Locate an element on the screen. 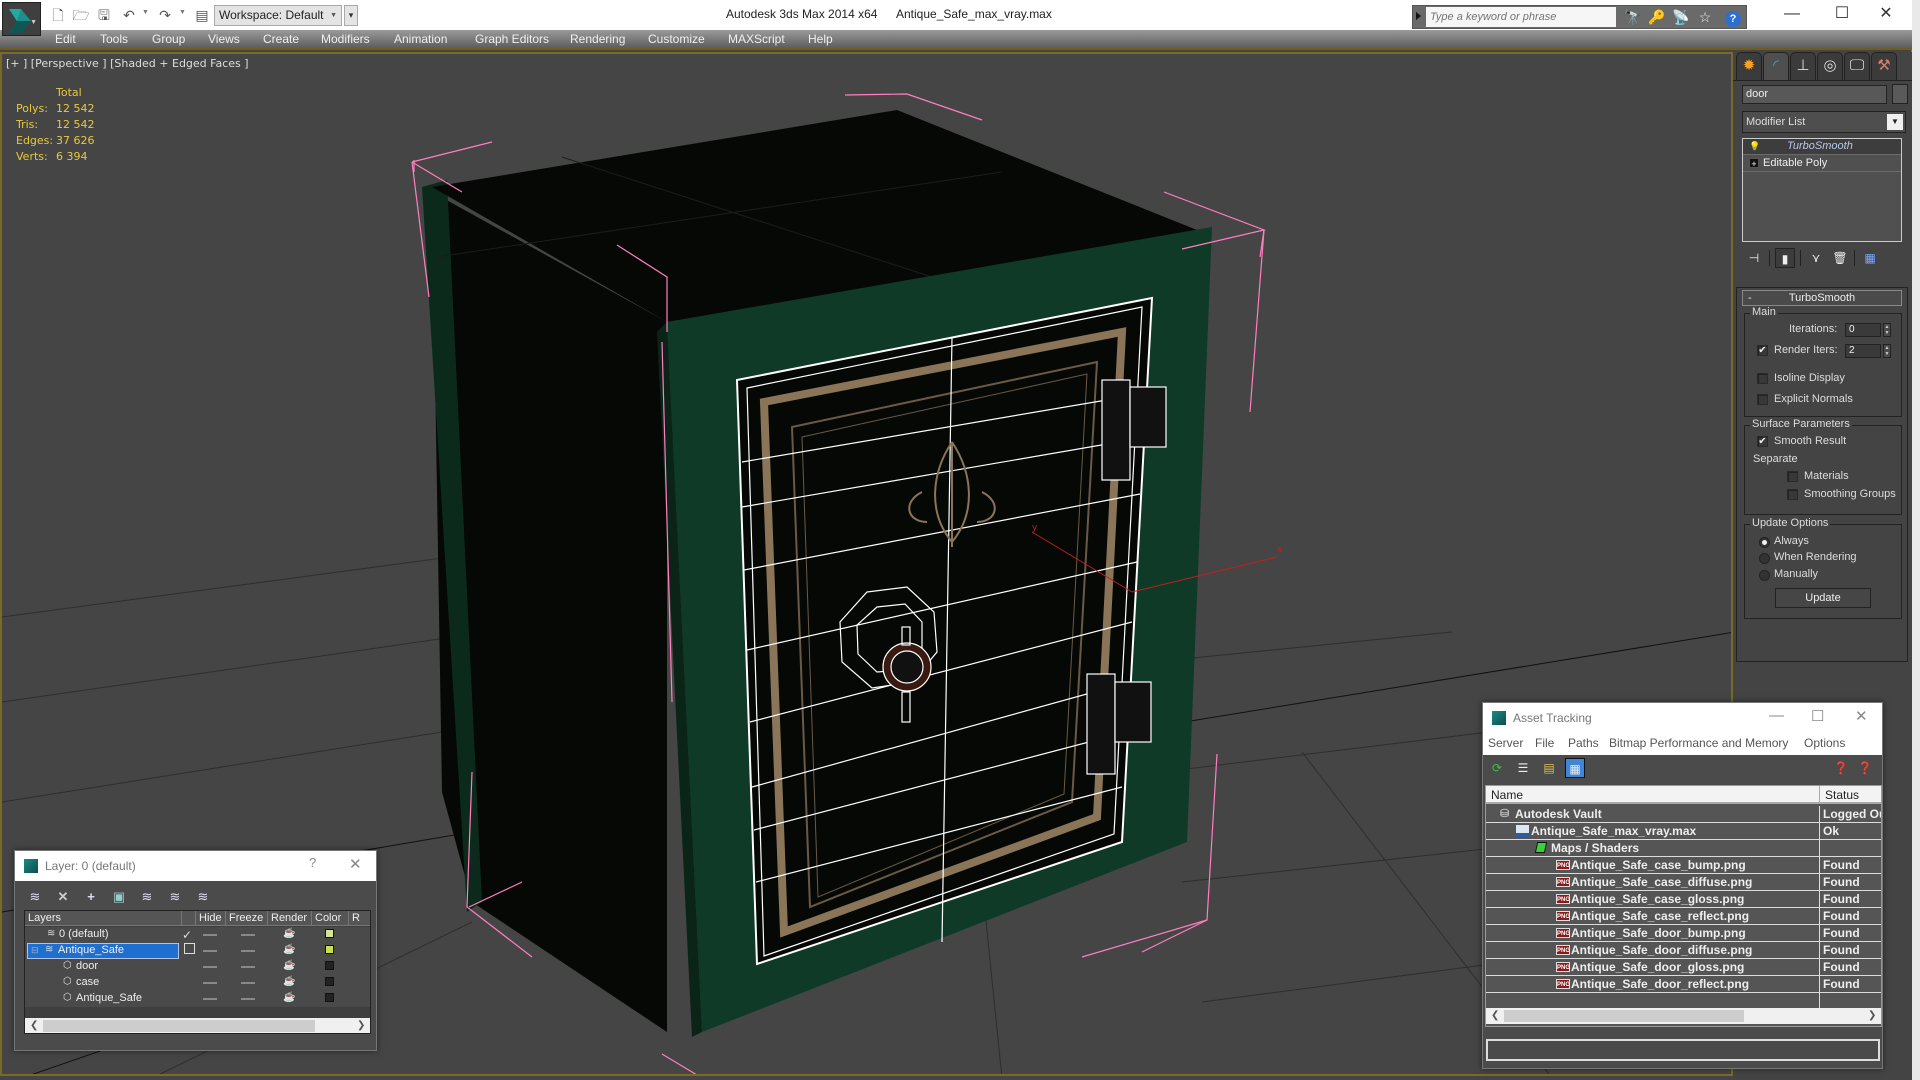  column-freeze: Freeze is located at coordinates (247, 918).